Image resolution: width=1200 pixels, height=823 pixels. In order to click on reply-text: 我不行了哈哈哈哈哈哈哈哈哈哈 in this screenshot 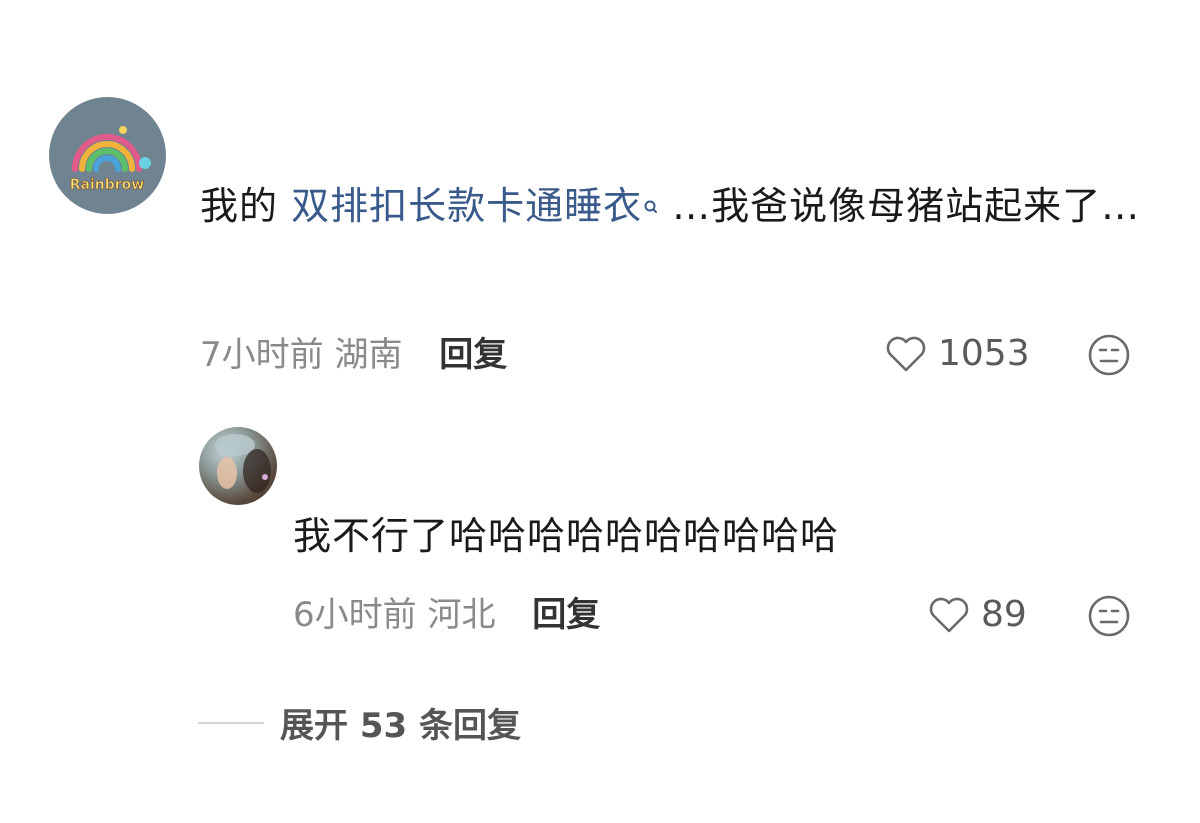, I will do `click(566, 536)`.